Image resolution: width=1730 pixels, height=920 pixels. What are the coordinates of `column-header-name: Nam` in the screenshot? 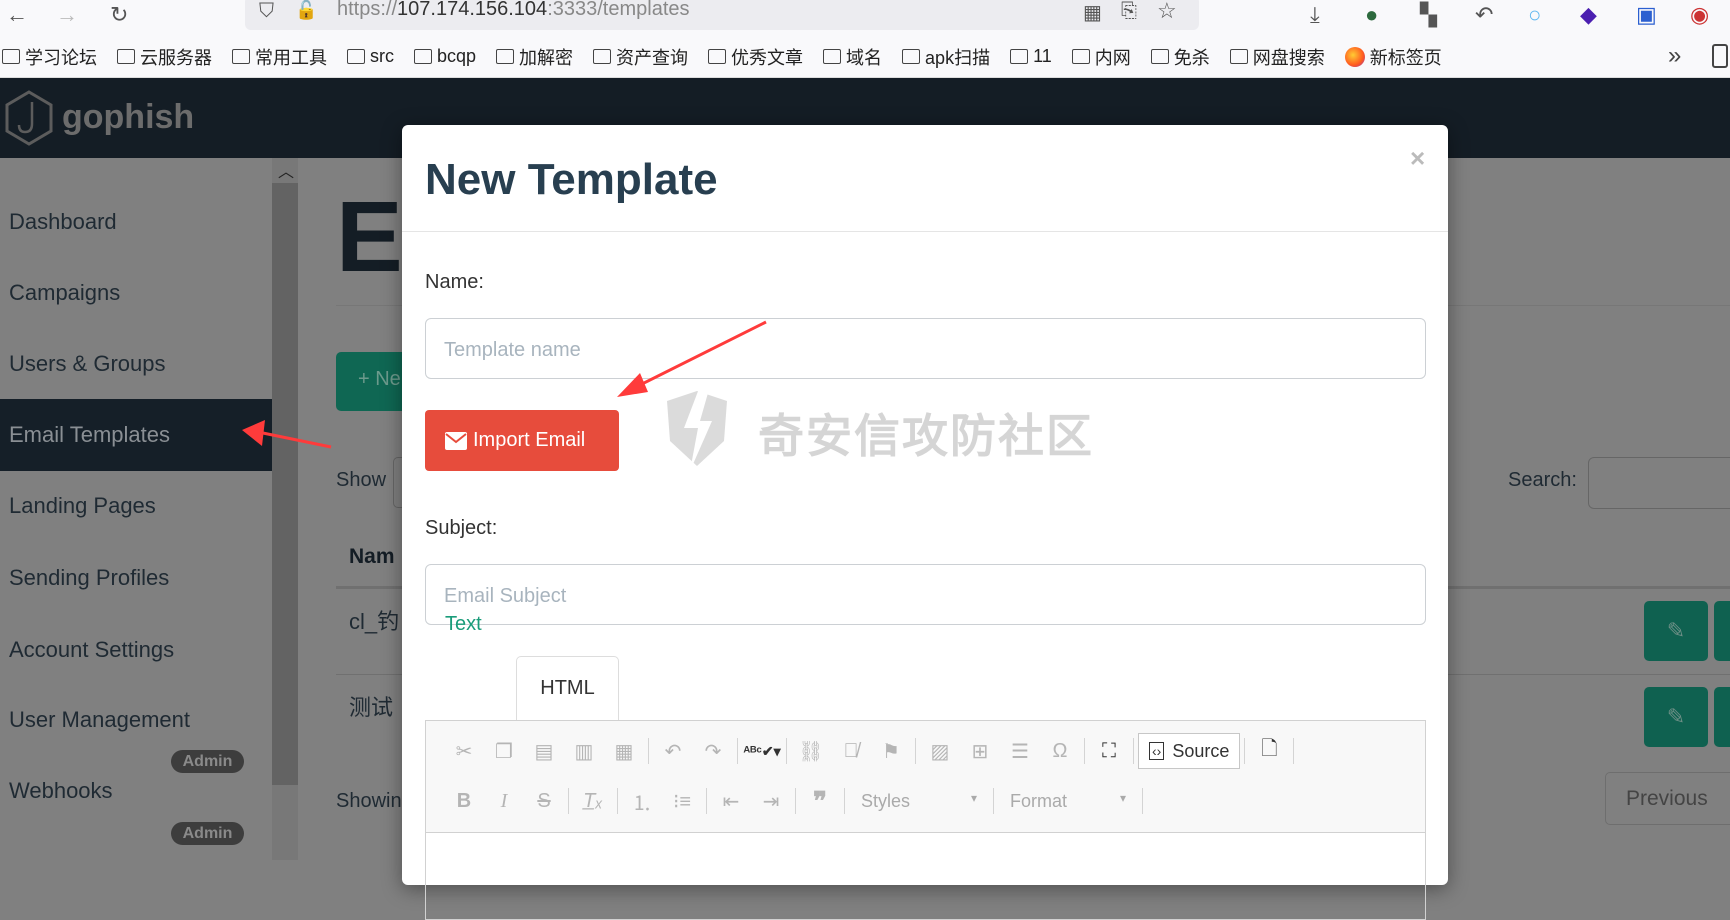 It's located at (372, 557).